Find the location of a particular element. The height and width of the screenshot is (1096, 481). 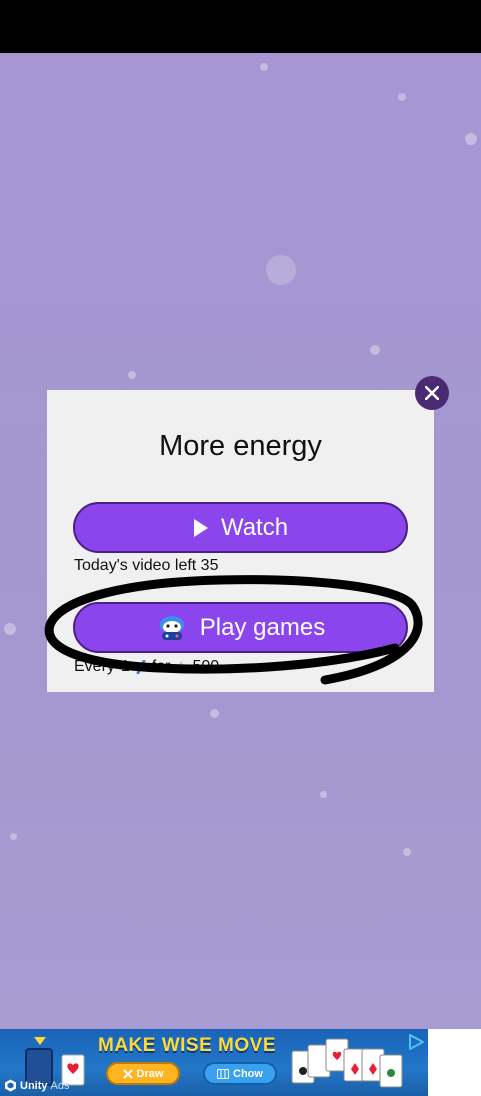

unity-logo-icon is located at coordinates (10, 1085).